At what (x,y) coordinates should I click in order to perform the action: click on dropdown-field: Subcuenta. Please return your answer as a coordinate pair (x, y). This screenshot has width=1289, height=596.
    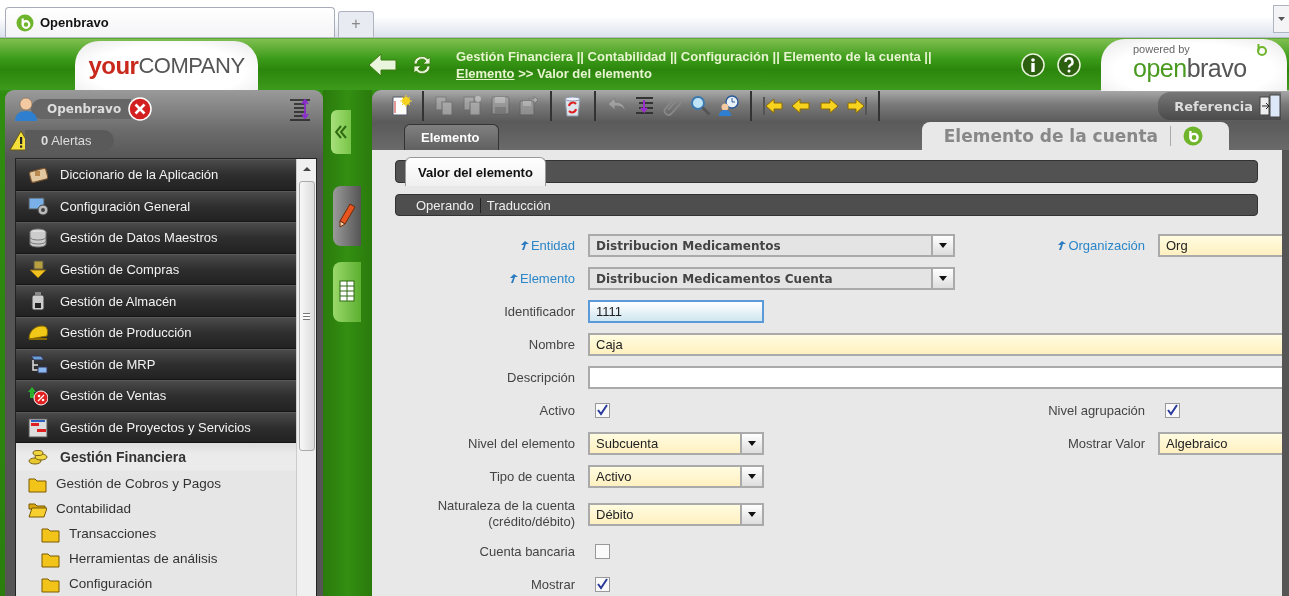
    Looking at the image, I should click on (676, 443).